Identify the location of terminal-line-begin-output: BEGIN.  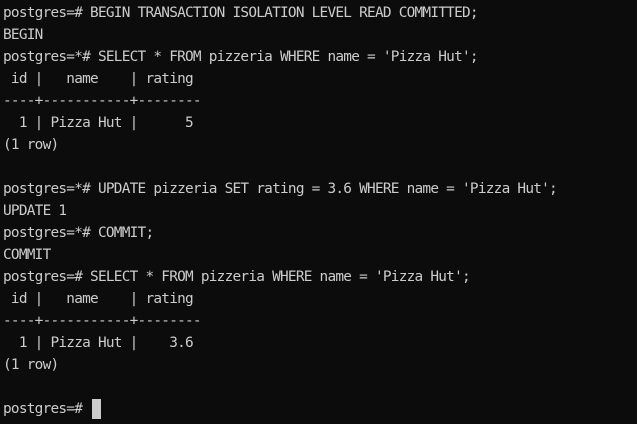
(23, 35).